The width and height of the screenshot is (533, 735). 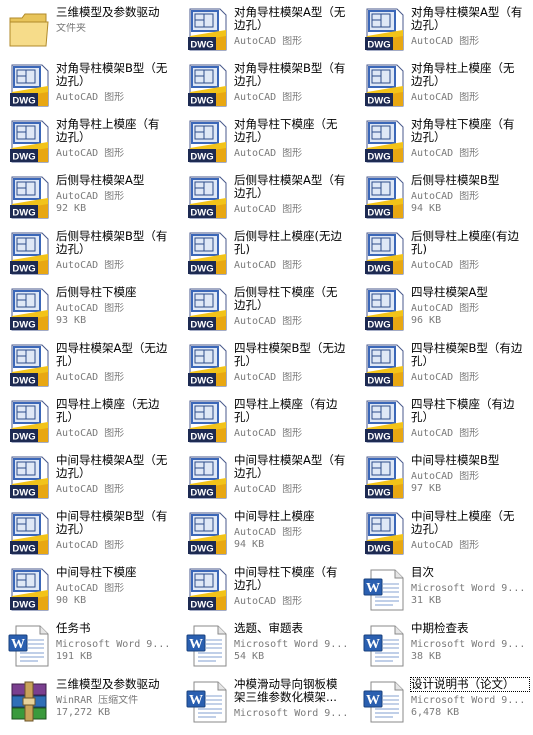 What do you see at coordinates (426, 600) in the screenshot?
I see `file-size: 31 KB` at bounding box center [426, 600].